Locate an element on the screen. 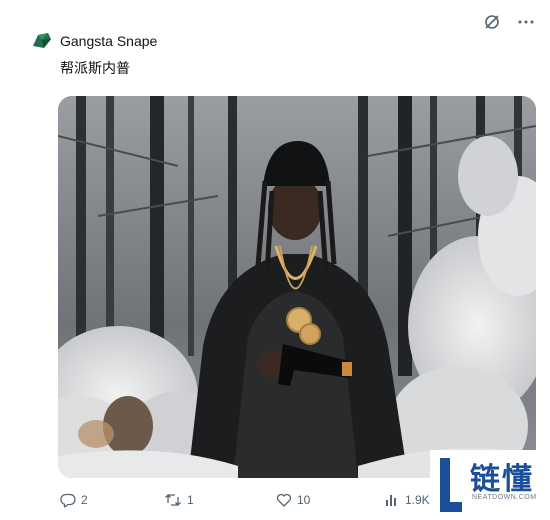 Image resolution: width=550 pixels, height=520 pixels. repost-button: 1 is located at coordinates (179, 500).